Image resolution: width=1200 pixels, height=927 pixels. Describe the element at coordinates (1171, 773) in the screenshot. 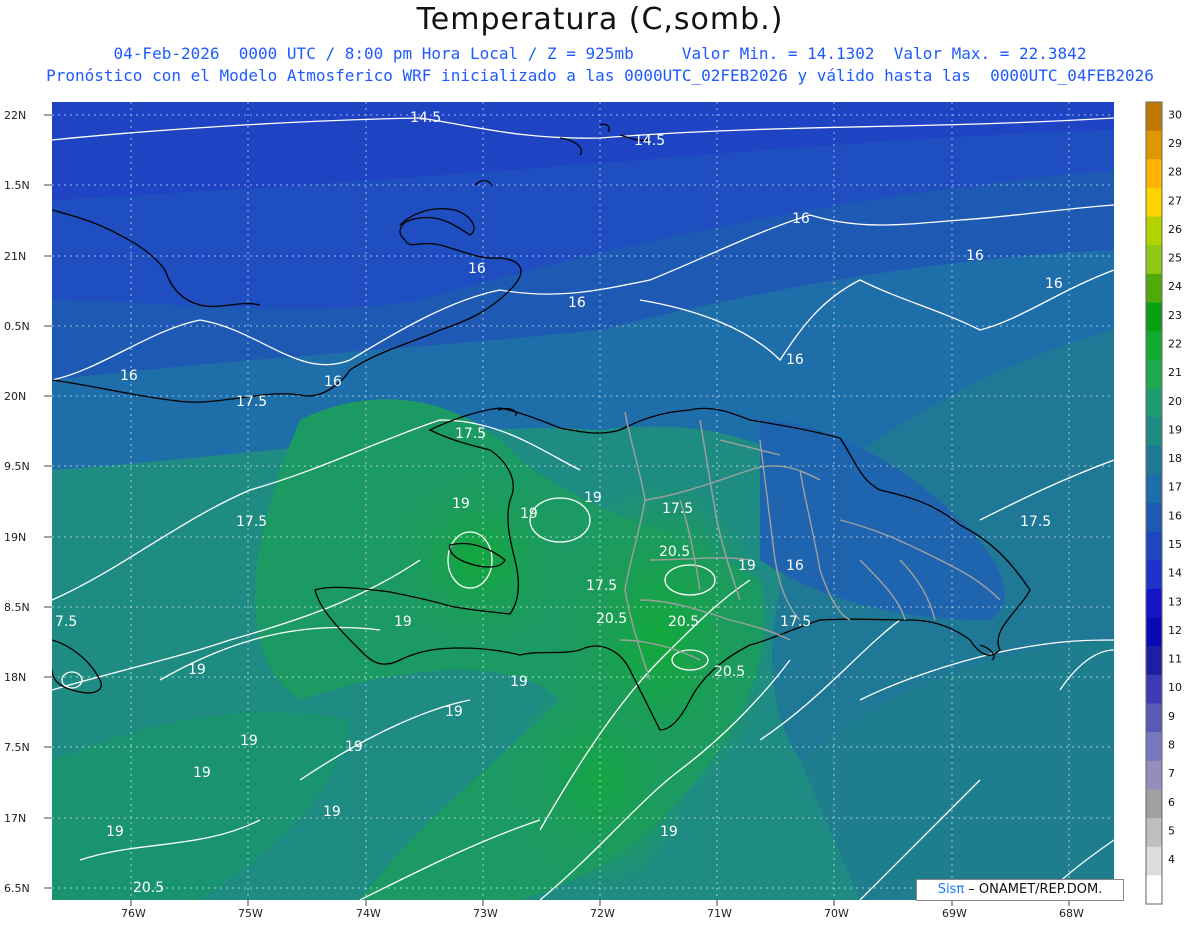

I see `colorbar-label: 7` at that location.